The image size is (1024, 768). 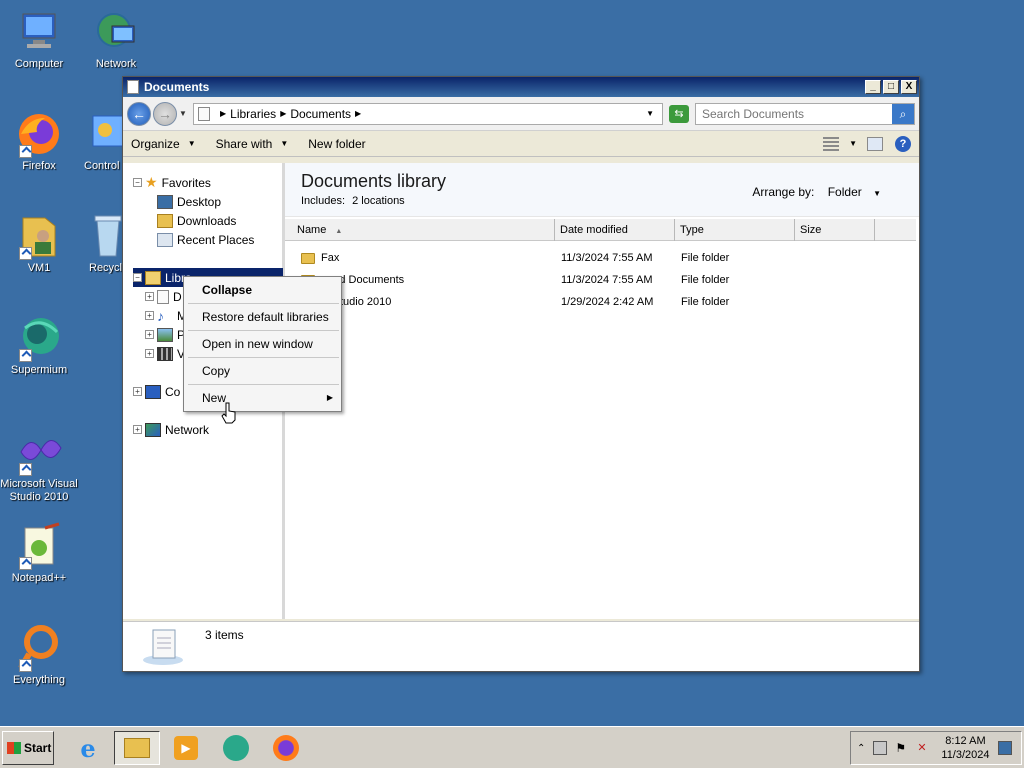 I want to click on menu-item-collapse: Collapse, so click(x=262, y=290).